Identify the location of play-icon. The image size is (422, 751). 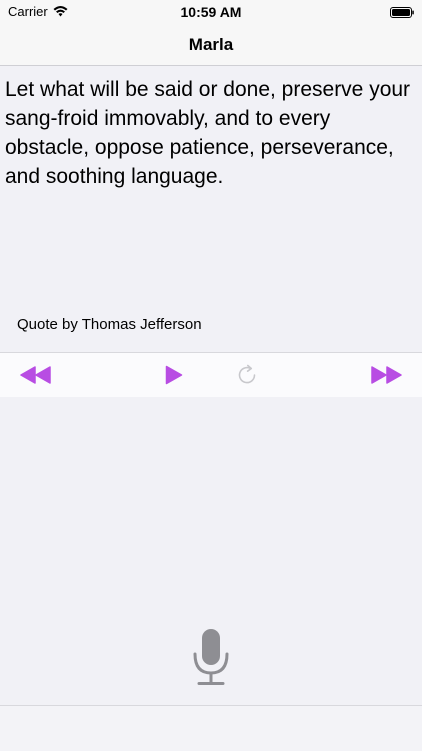
(174, 375).